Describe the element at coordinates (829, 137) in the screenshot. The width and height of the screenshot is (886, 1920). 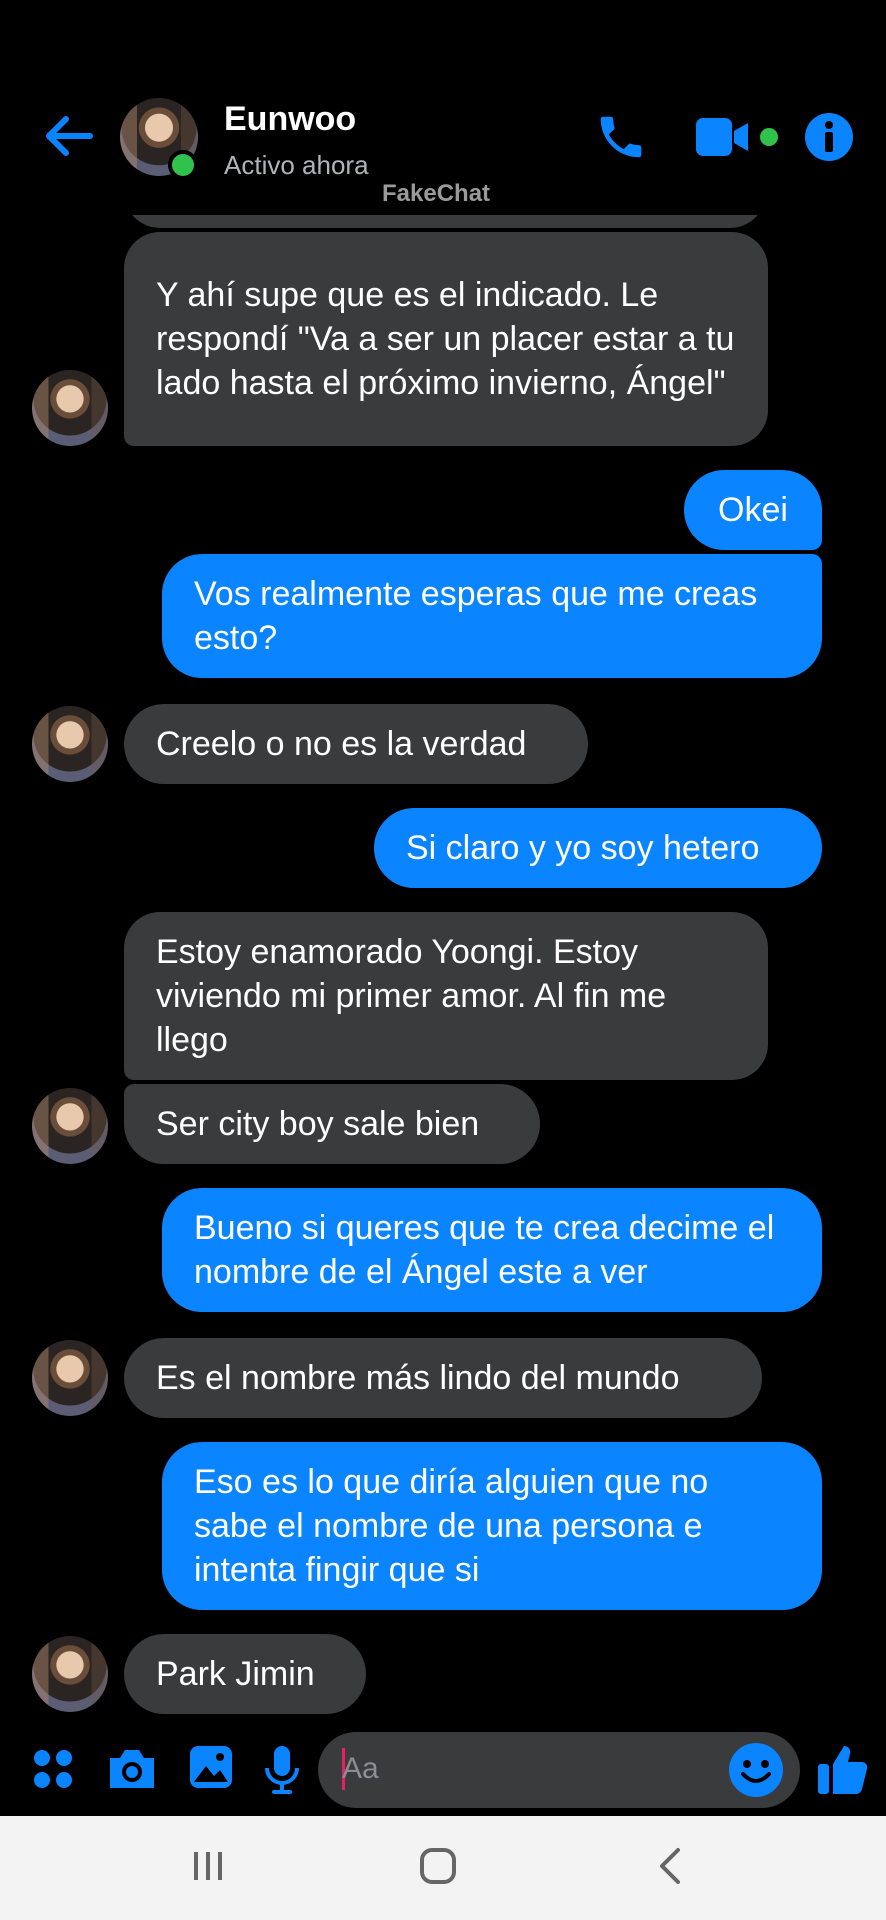
I see `info-icon` at that location.